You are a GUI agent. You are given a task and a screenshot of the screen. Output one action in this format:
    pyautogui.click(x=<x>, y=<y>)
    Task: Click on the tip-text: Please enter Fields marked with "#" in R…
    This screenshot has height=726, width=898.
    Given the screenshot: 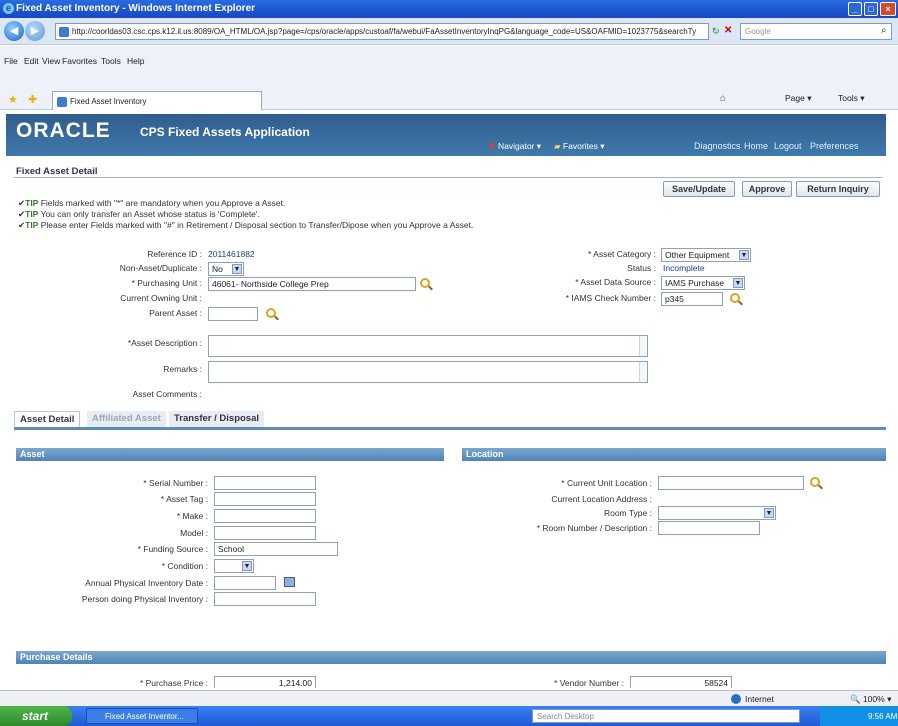 What is the action you would take?
    pyautogui.click(x=256, y=225)
    